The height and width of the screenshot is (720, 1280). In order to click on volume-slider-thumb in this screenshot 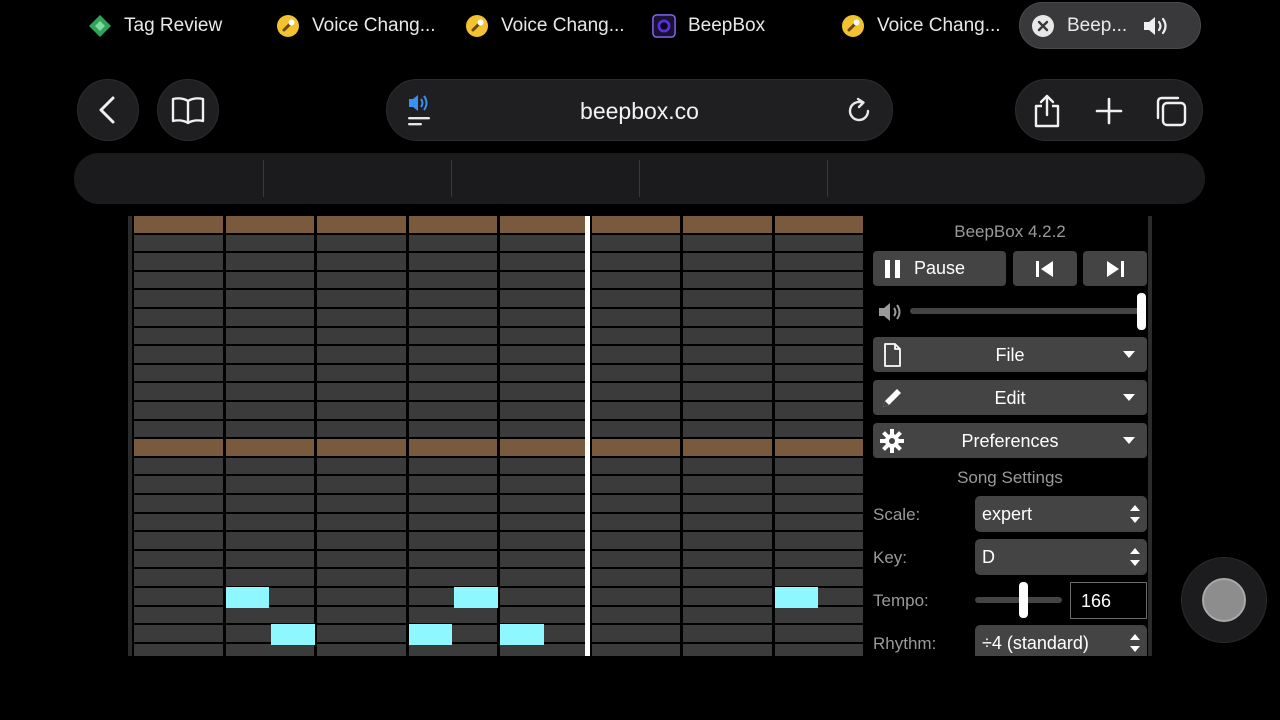, I will do `click(1141, 311)`.